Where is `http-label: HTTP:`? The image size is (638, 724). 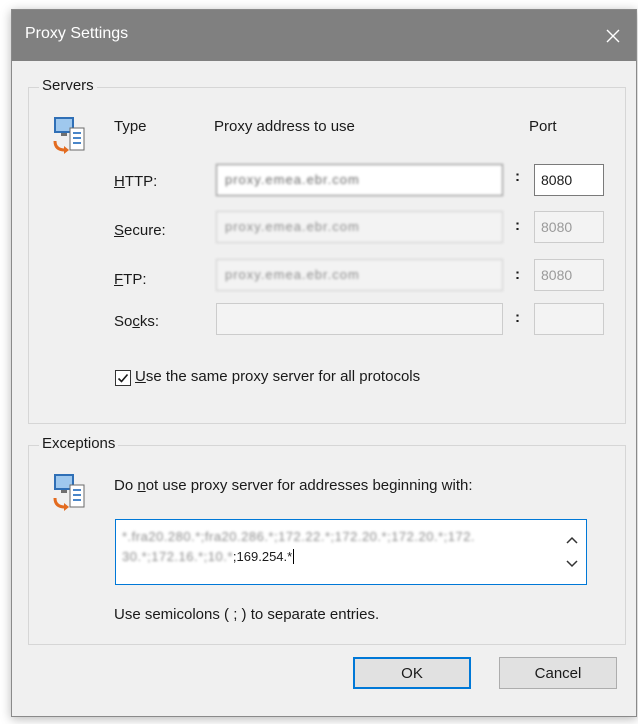 http-label: HTTP: is located at coordinates (136, 181).